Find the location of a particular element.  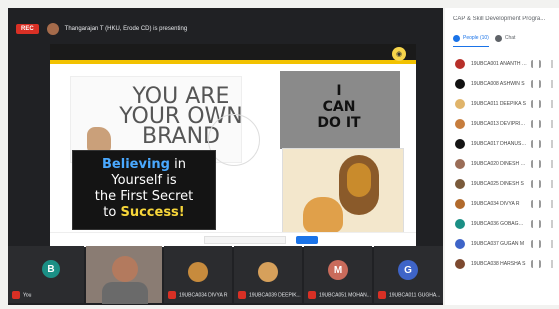

tab-people: People (10) is located at coordinates (471, 38).